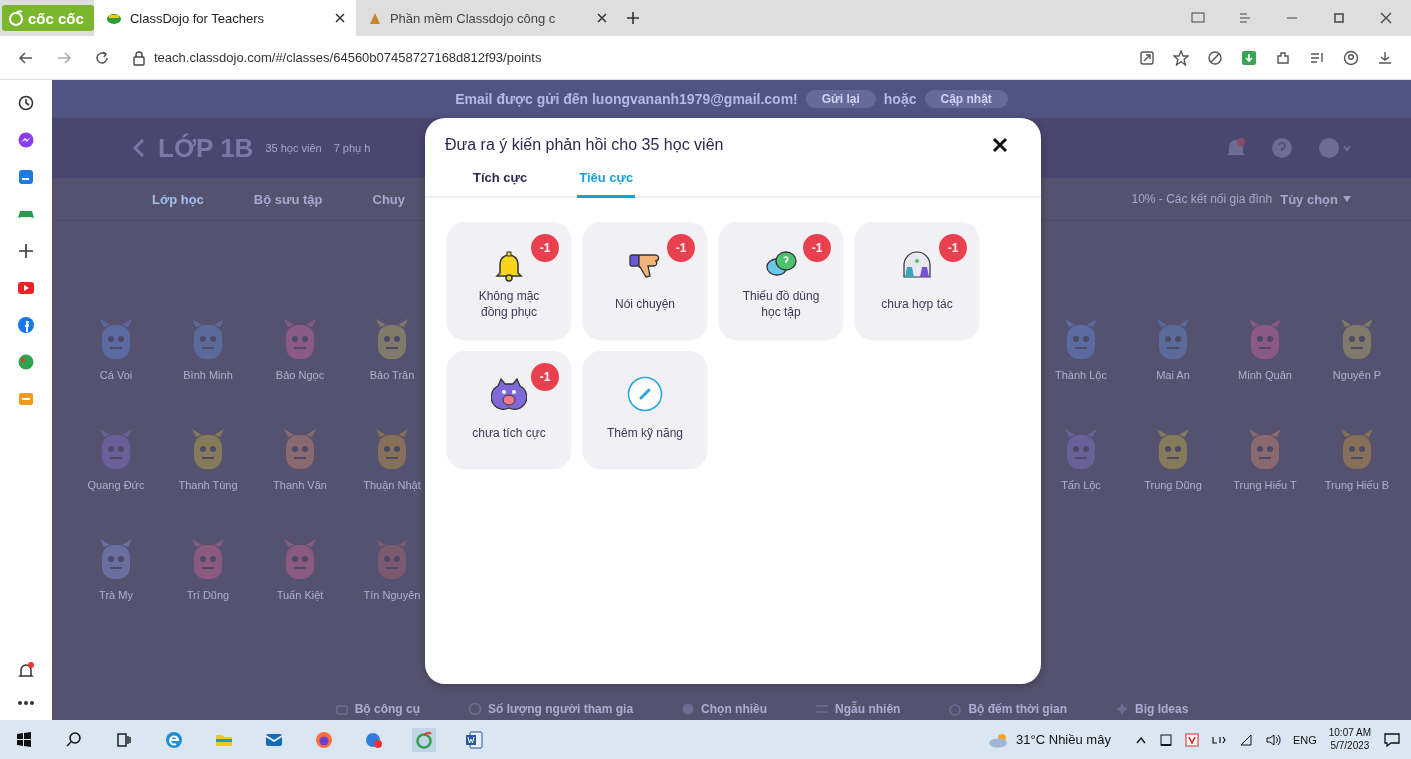 The image size is (1411, 759). Describe the element at coordinates (955, 709) in the screenshot. I see `timer-icon` at that location.